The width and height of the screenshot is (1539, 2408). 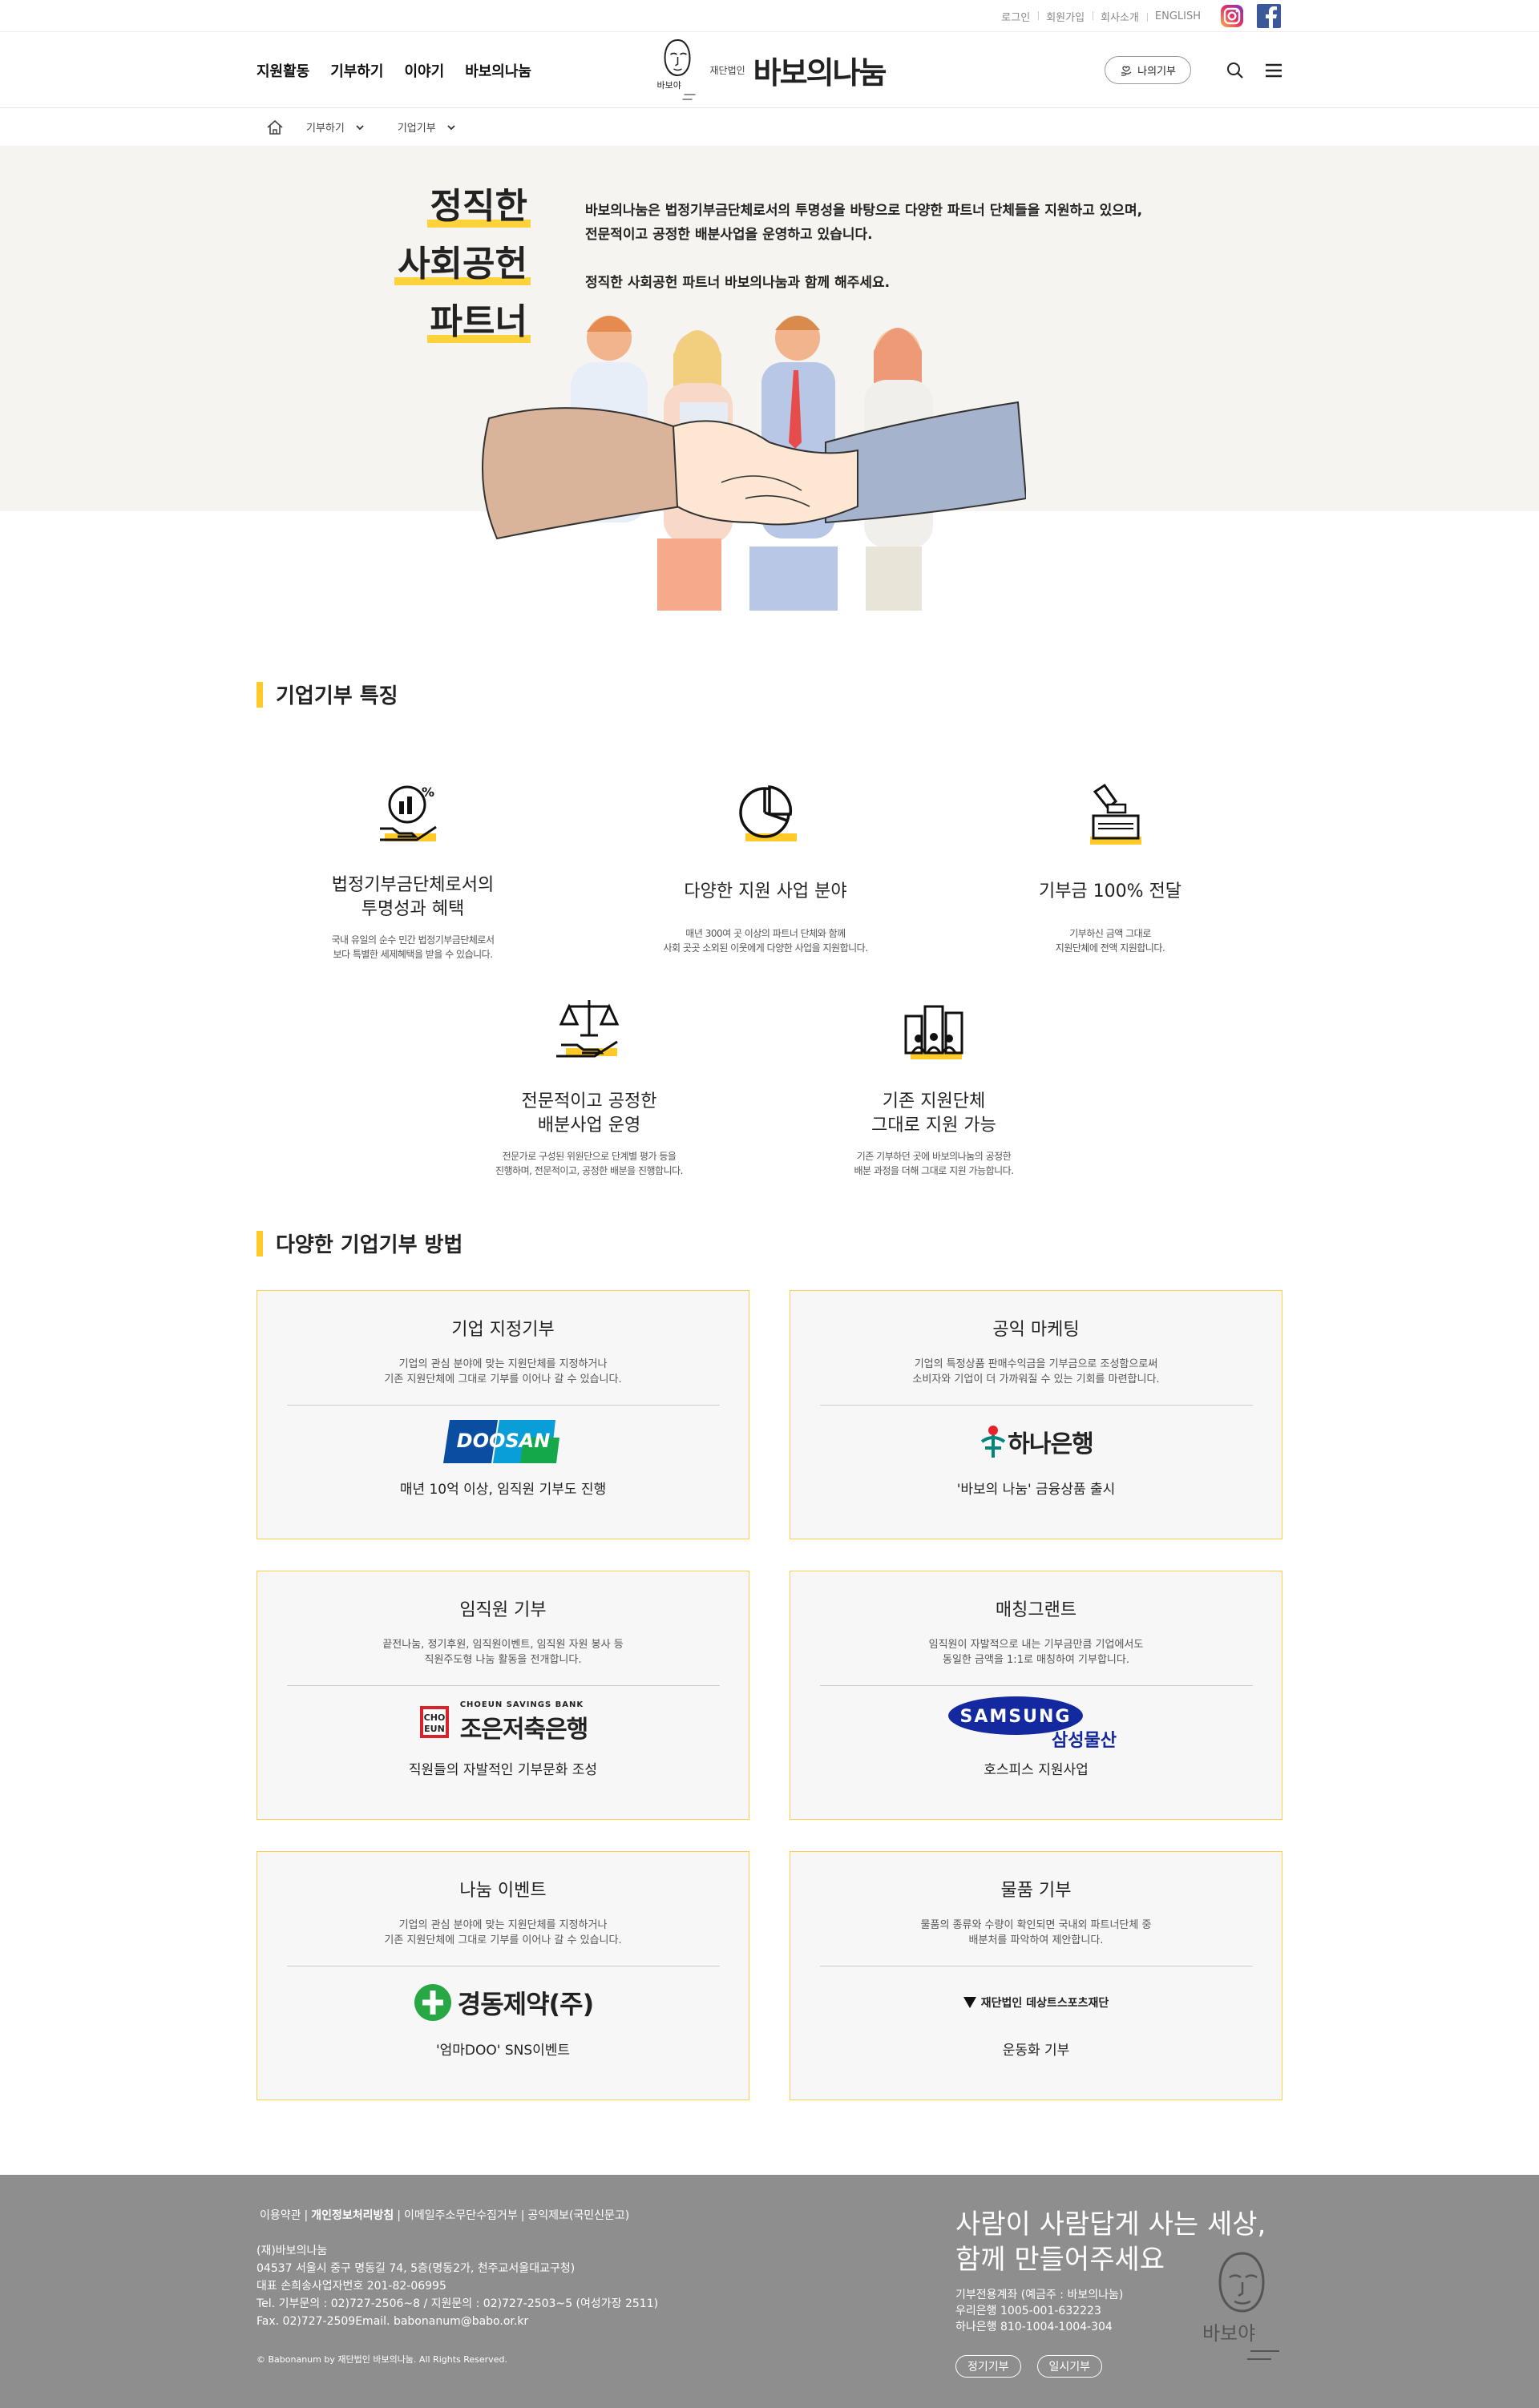 I want to click on login-link: 로그인, so click(x=1015, y=16).